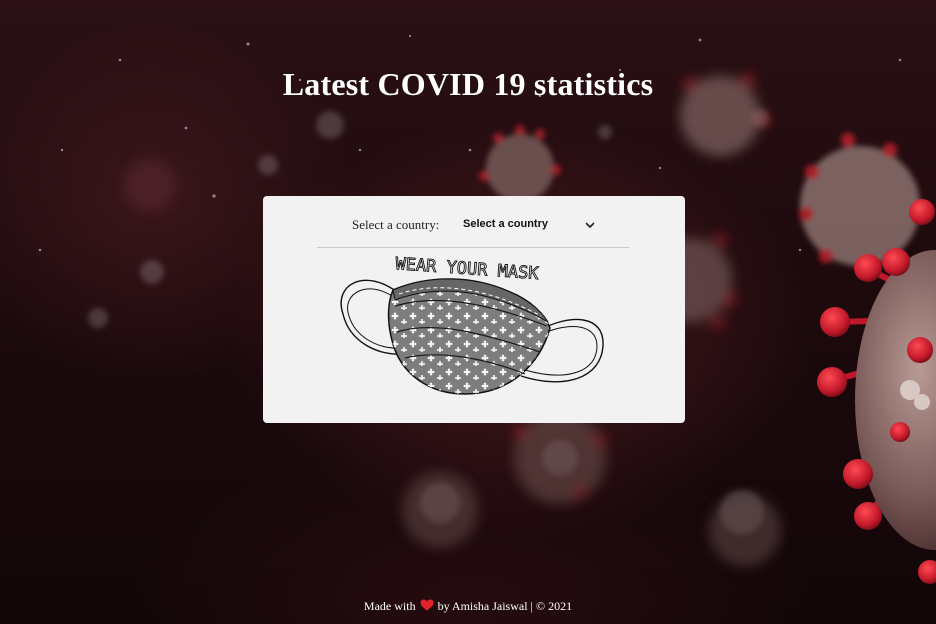 Image resolution: width=936 pixels, height=624 pixels. I want to click on footer-author-copyright: by Amisha Jaiswal | © 2021, so click(505, 606).